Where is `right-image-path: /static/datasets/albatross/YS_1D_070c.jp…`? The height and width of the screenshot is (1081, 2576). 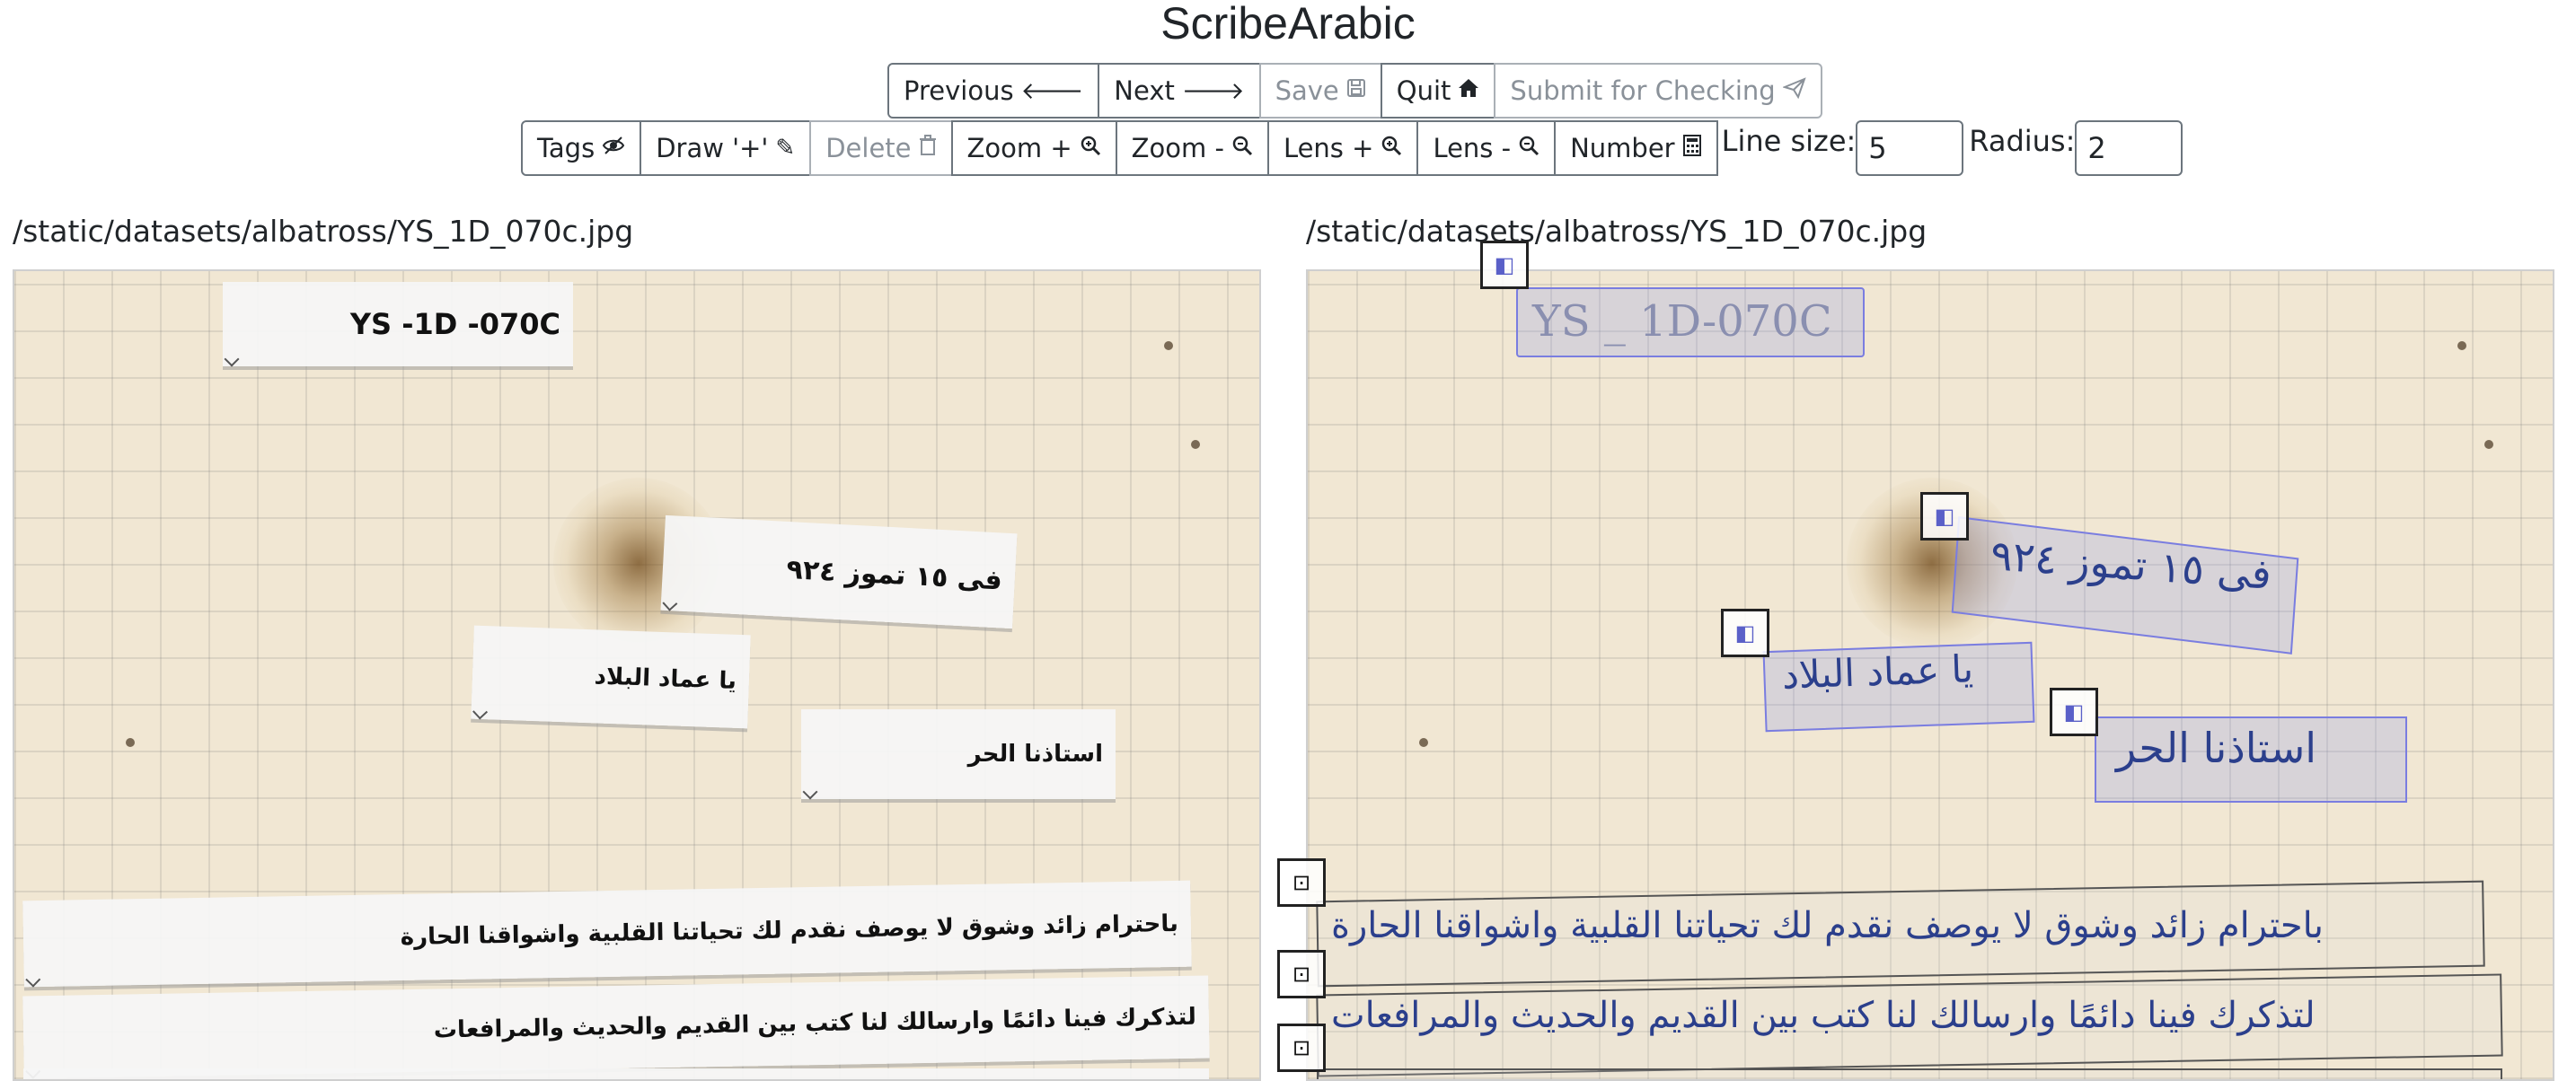
right-image-path: /static/datasets/albatross/YS_1D_070c.jp… is located at coordinates (1617, 231).